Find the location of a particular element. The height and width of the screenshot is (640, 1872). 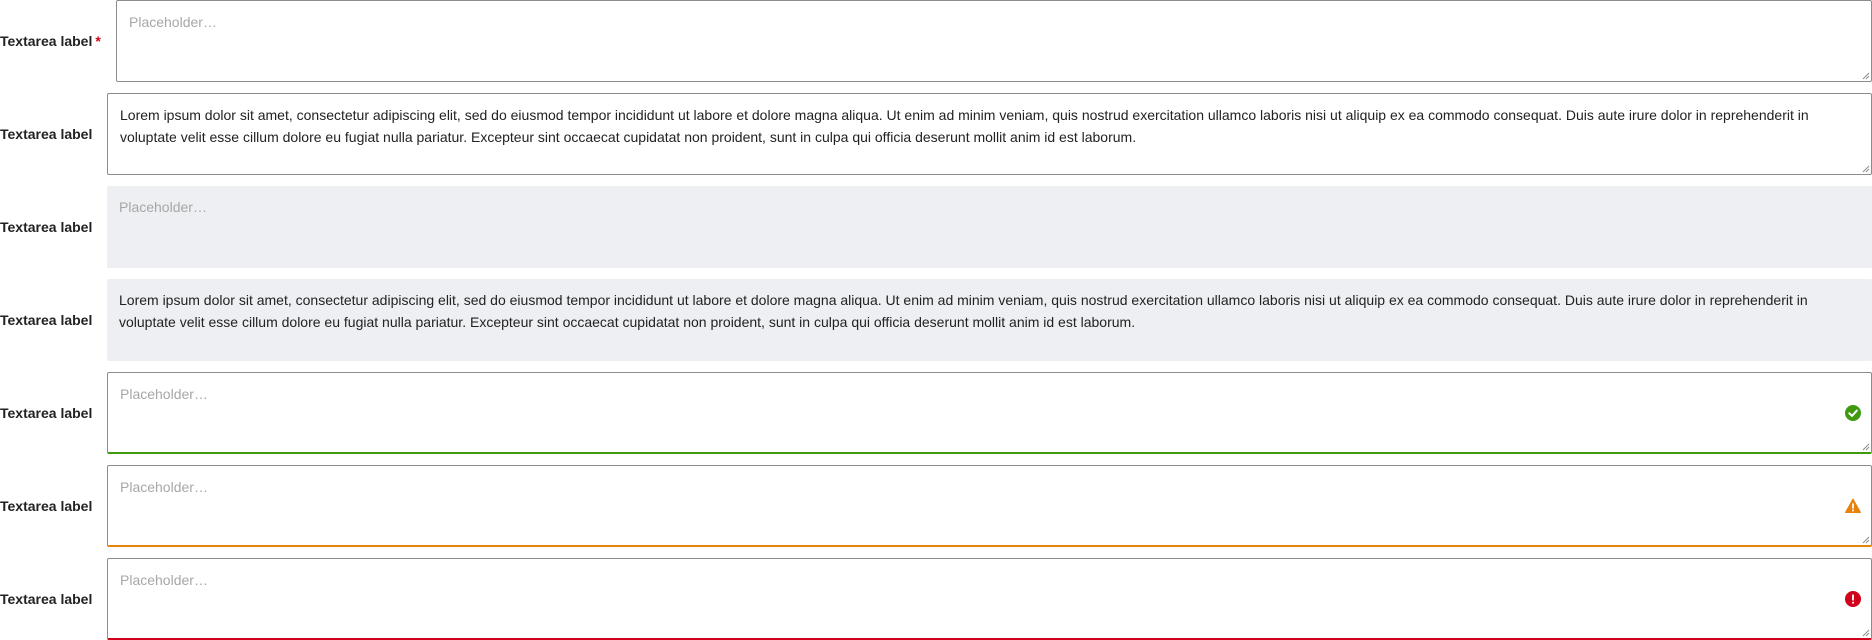

required-asterisk: * is located at coordinates (98, 41).